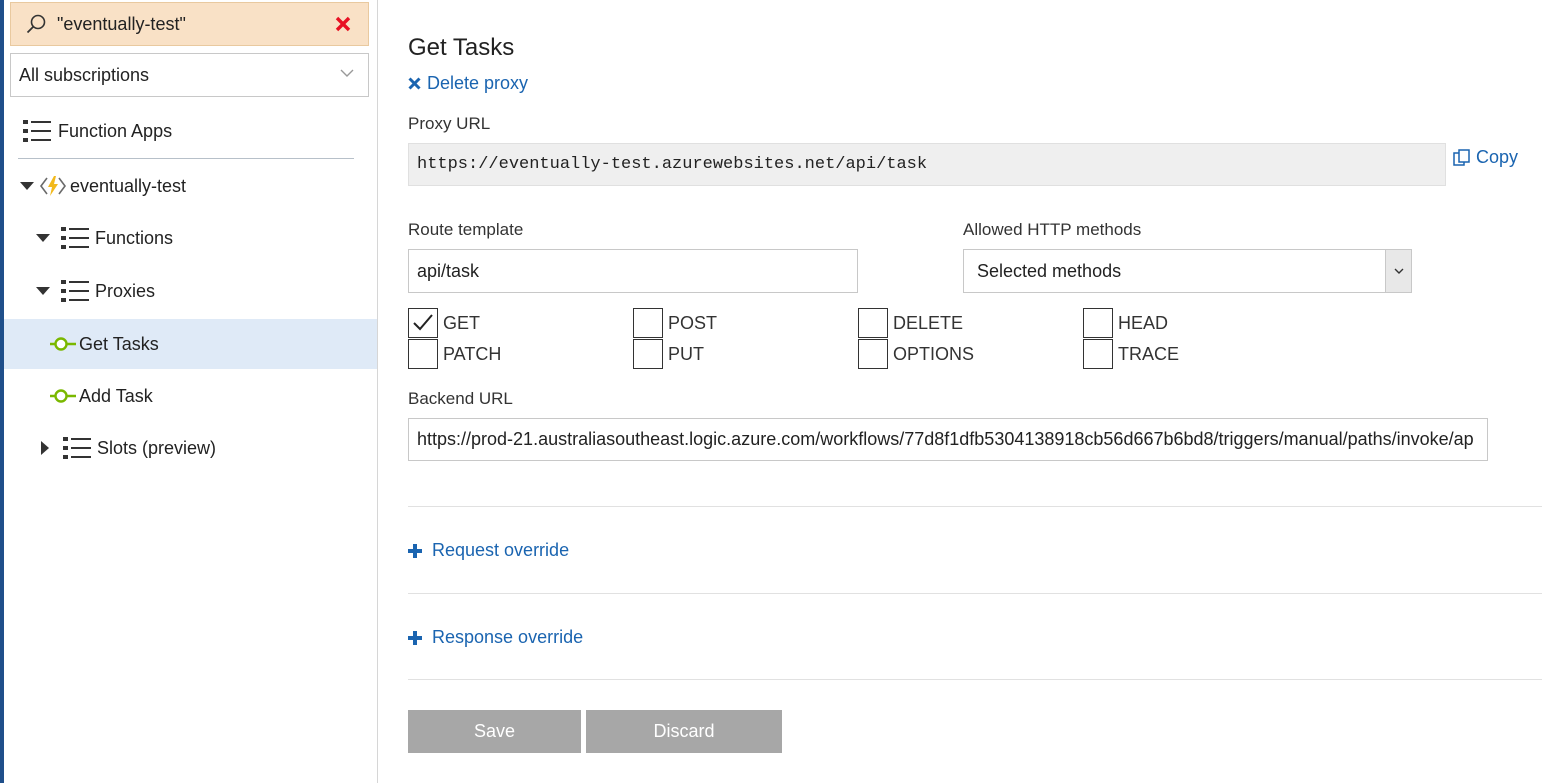 The width and height of the screenshot is (1542, 783). Describe the element at coordinates (190, 396) in the screenshot. I see `tree-item-add-task: Add Task` at that location.